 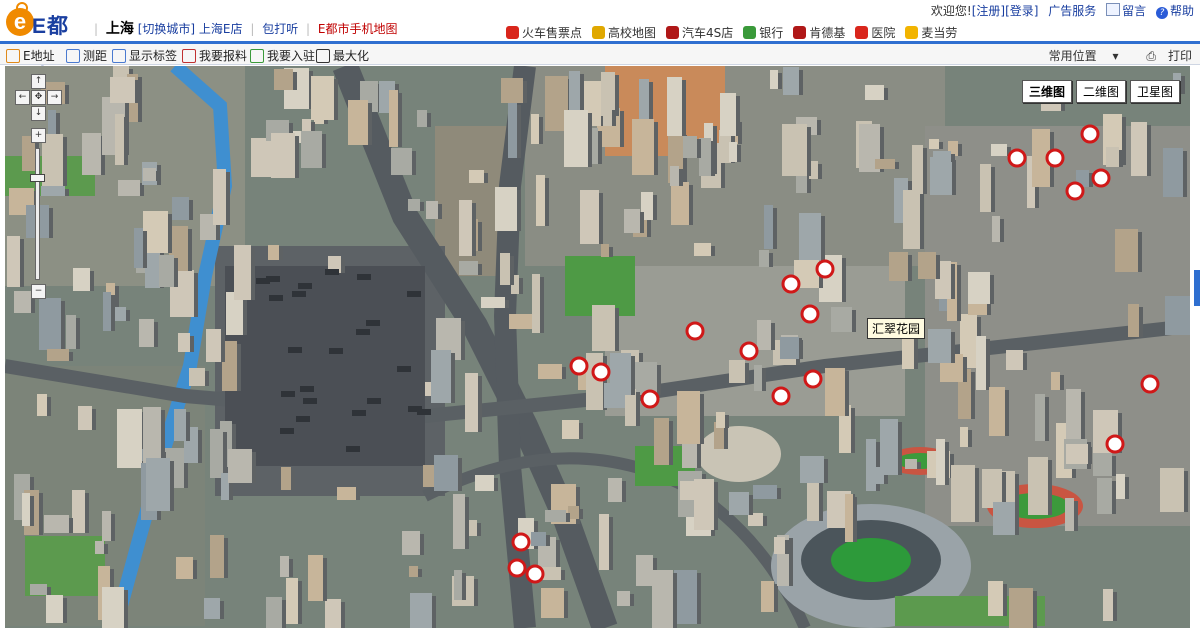 I want to click on train-ticket-icon, so click(x=512, y=32).